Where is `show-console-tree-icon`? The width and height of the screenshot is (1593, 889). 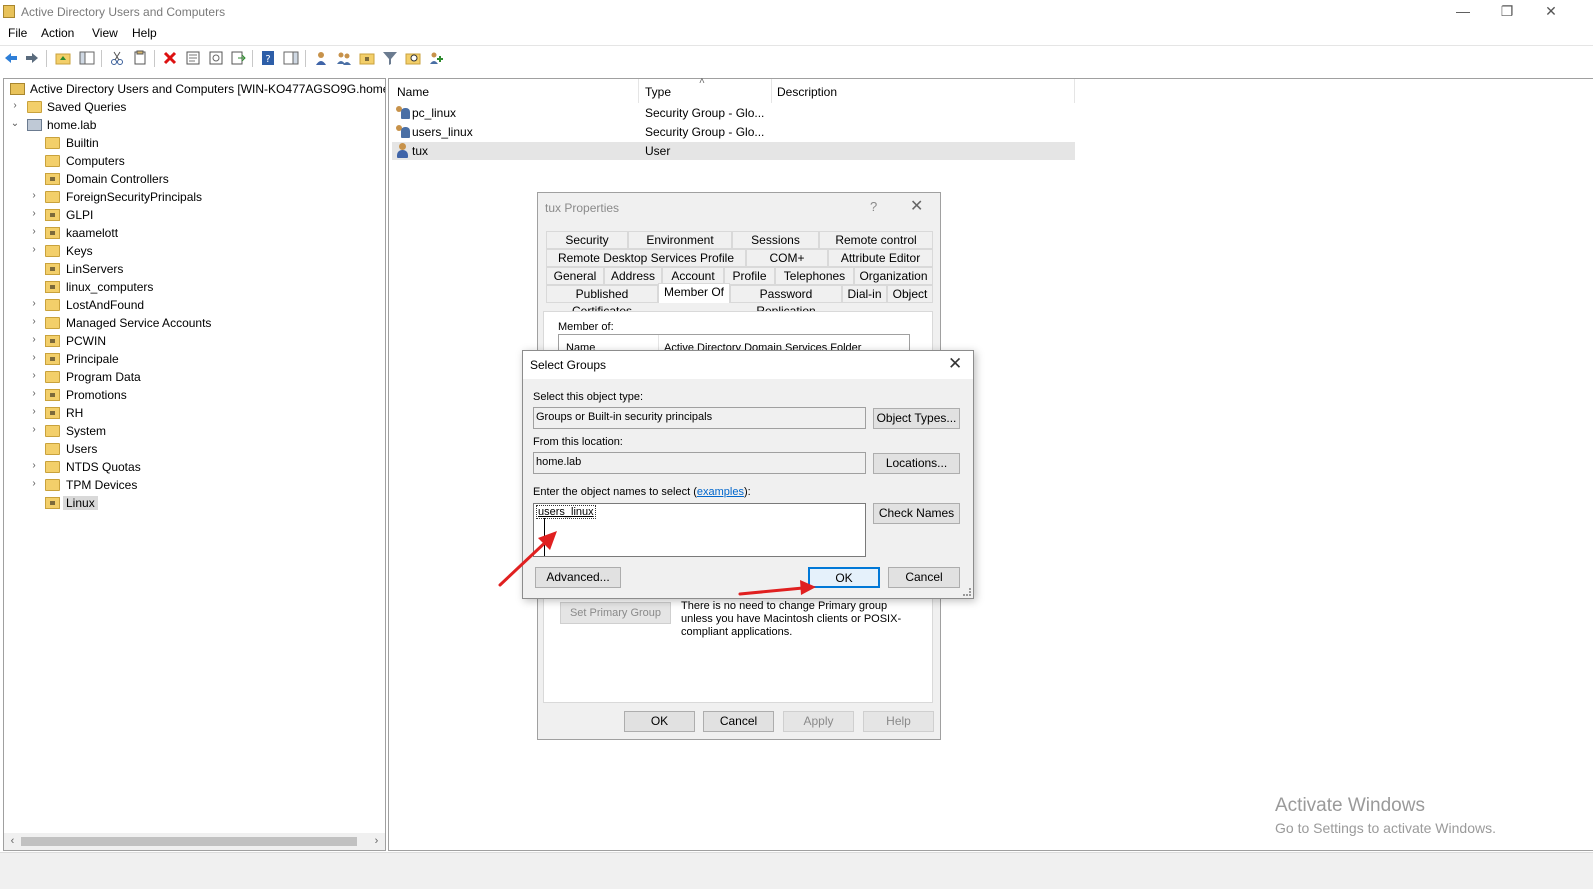 show-console-tree-icon is located at coordinates (87, 58).